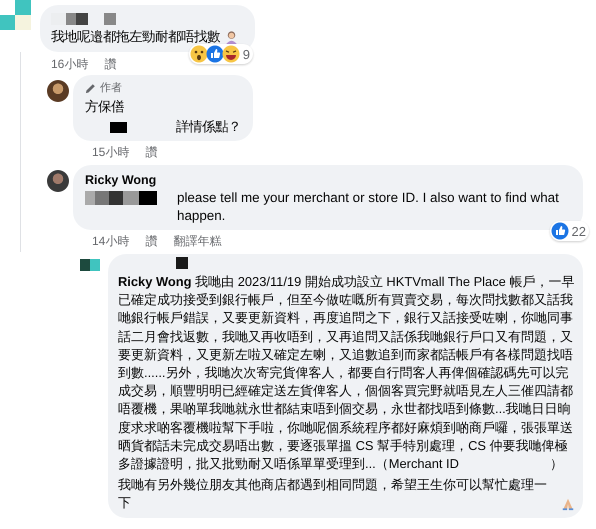 Image resolution: width=596 pixels, height=529 pixels. What do you see at coordinates (163, 107) in the screenshot?
I see `author-name: 方保僐` at bounding box center [163, 107].